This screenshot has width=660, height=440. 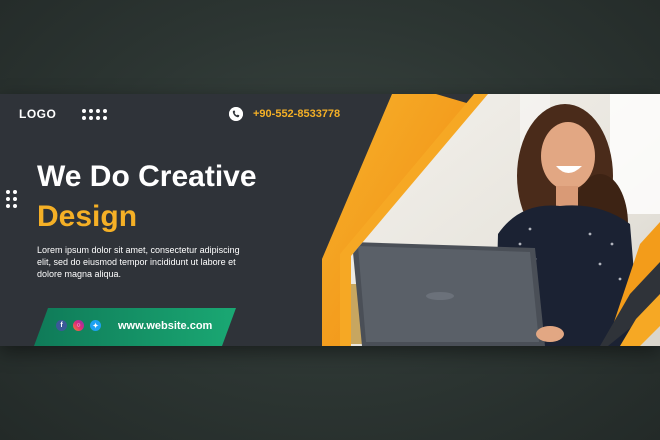 What do you see at coordinates (61, 325) in the screenshot?
I see `facebook-icon: f` at bounding box center [61, 325].